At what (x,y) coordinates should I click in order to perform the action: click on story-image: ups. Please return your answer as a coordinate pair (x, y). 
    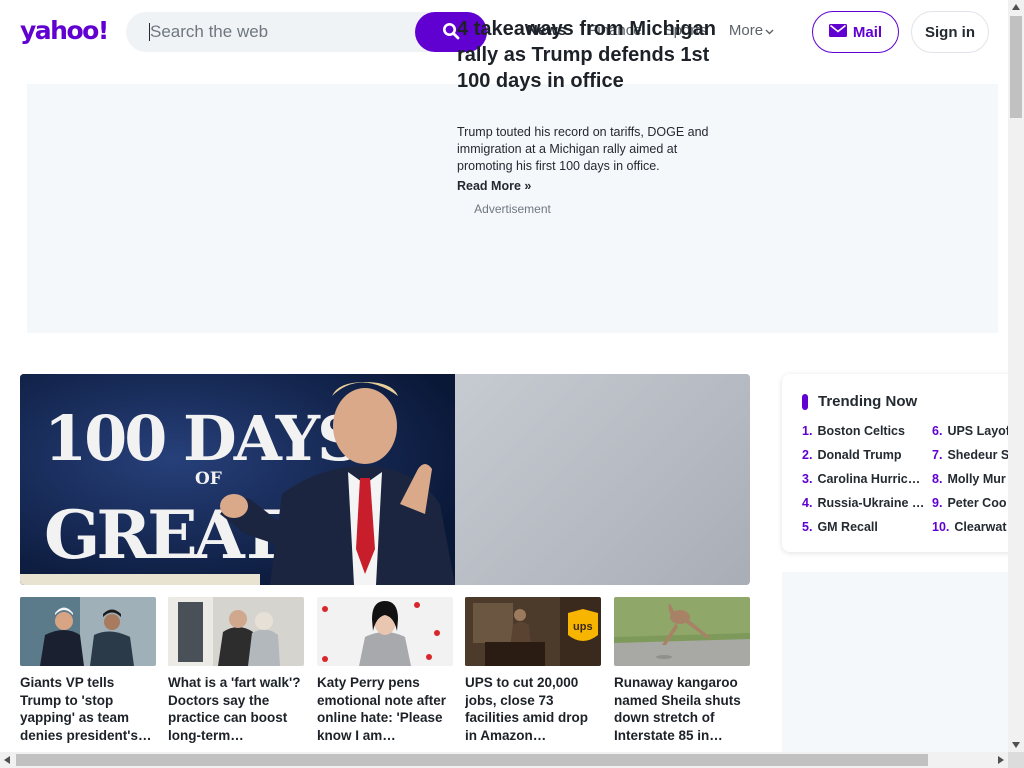
    Looking at the image, I should click on (533, 631).